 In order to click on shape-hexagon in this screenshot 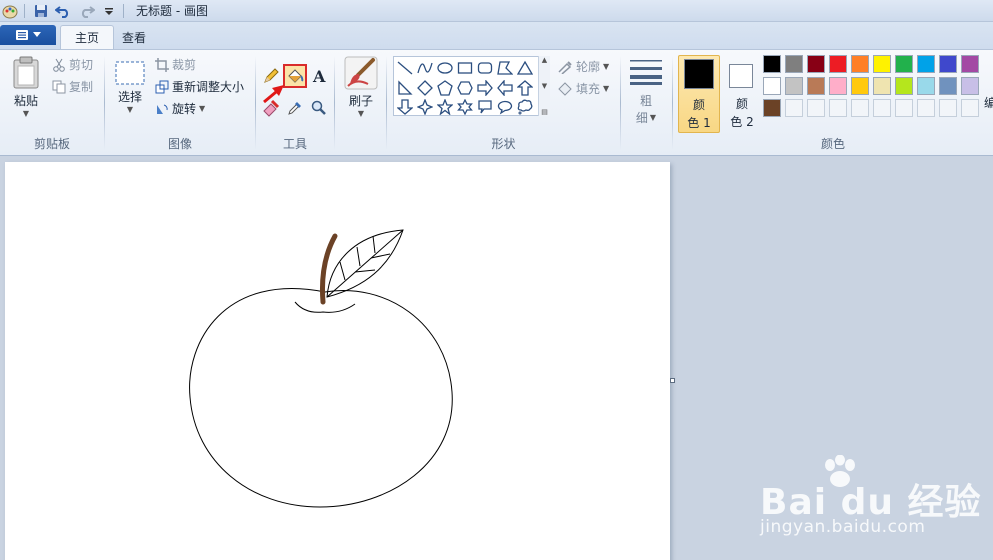, I will do `click(464, 87)`.